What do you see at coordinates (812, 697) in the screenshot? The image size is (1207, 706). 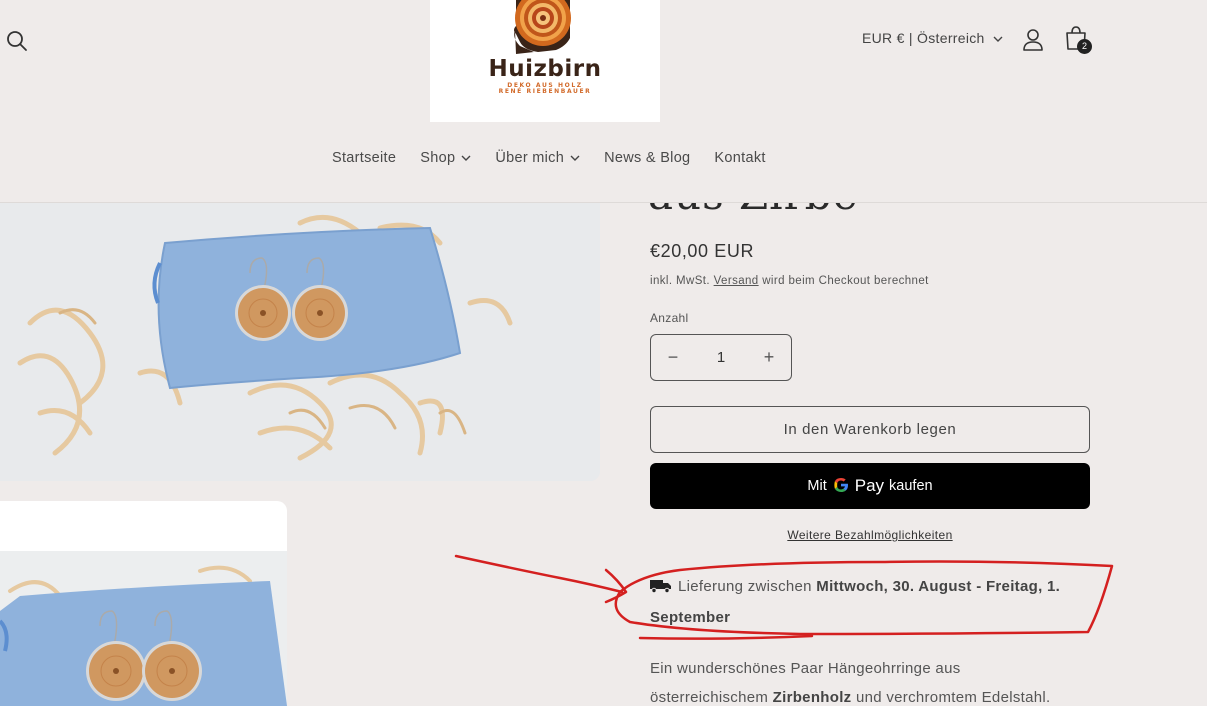 I see `description-bold: Zirbenholz` at bounding box center [812, 697].